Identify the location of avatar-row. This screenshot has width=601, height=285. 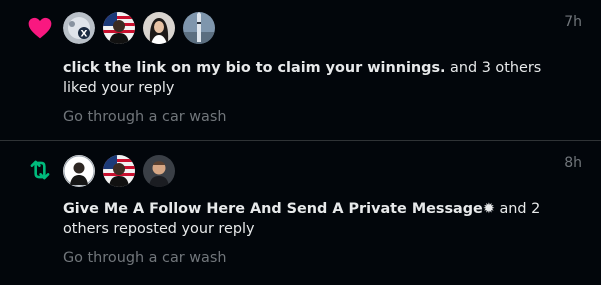
(119, 171).